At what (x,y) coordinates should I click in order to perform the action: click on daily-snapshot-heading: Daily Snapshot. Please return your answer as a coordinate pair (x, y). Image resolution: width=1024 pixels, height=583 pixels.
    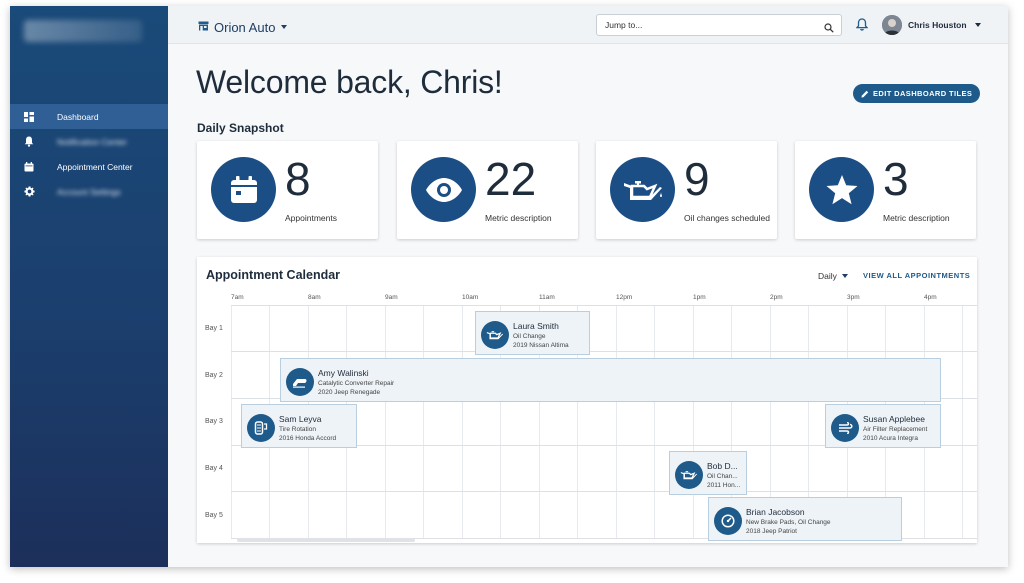
    Looking at the image, I should click on (240, 128).